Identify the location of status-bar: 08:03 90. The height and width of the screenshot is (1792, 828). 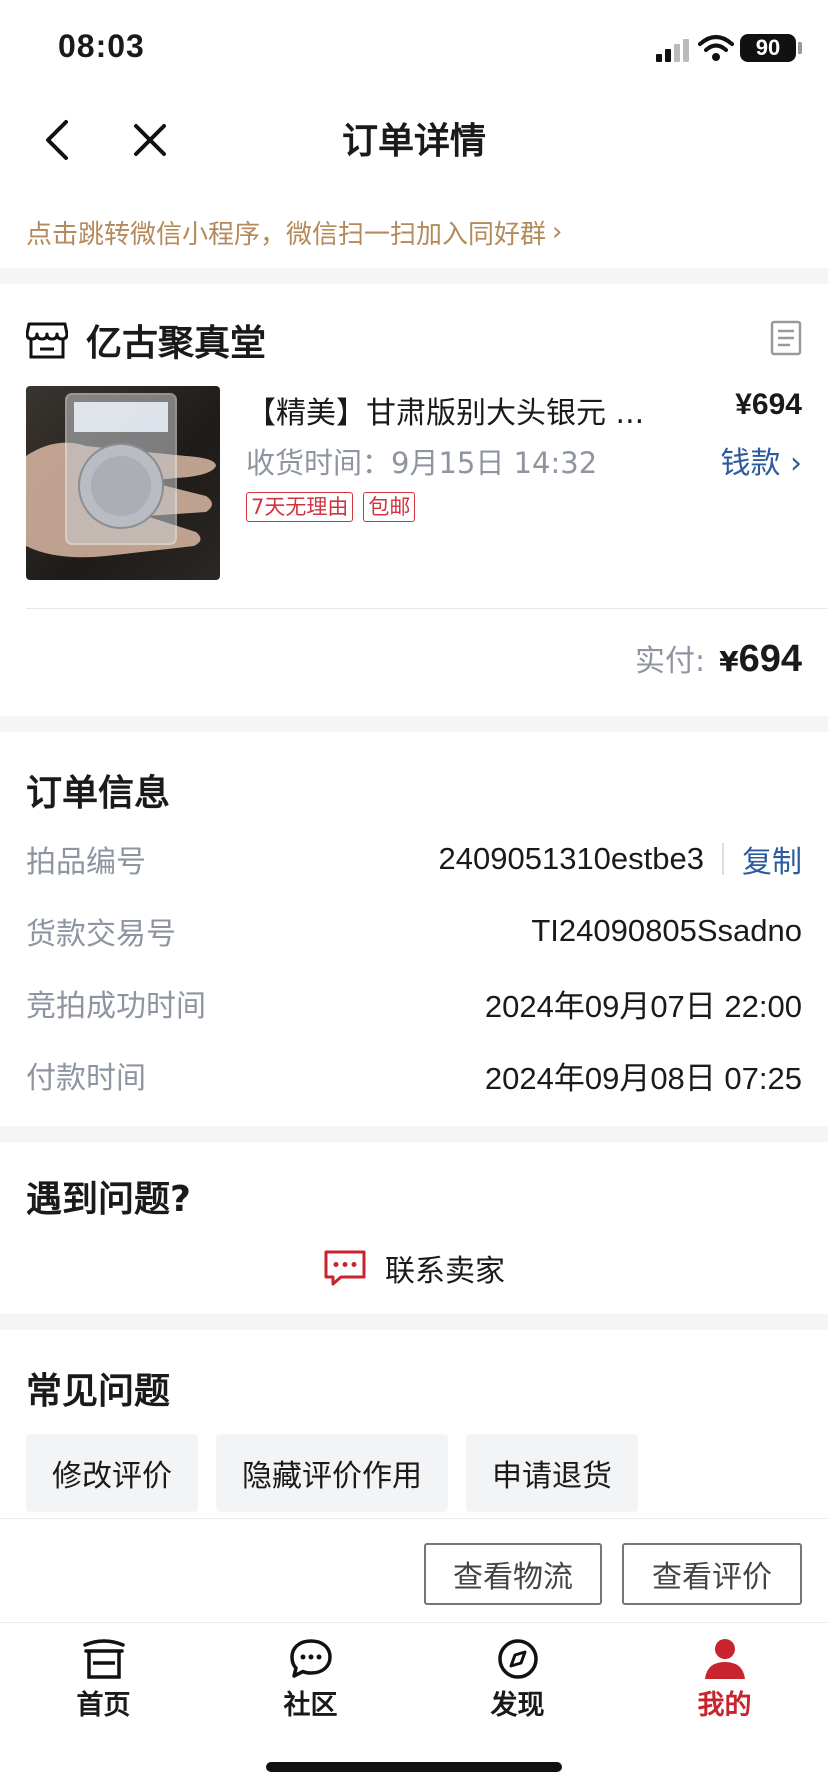
(414, 50).